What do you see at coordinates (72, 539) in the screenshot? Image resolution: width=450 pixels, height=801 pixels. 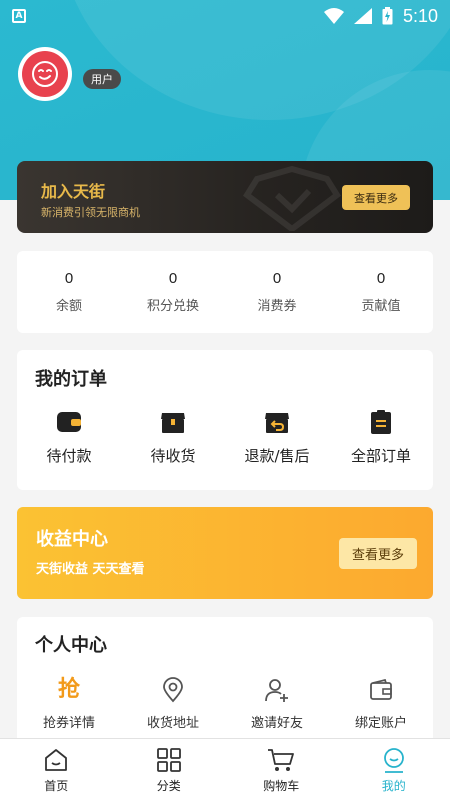 I see `earnings-title: 收益中心` at bounding box center [72, 539].